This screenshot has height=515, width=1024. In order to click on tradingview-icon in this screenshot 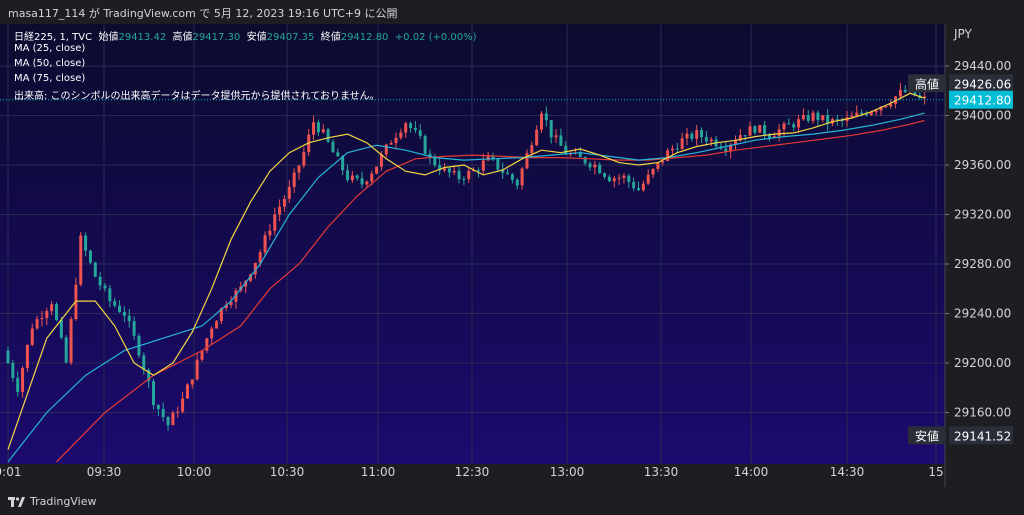, I will do `click(16, 501)`.